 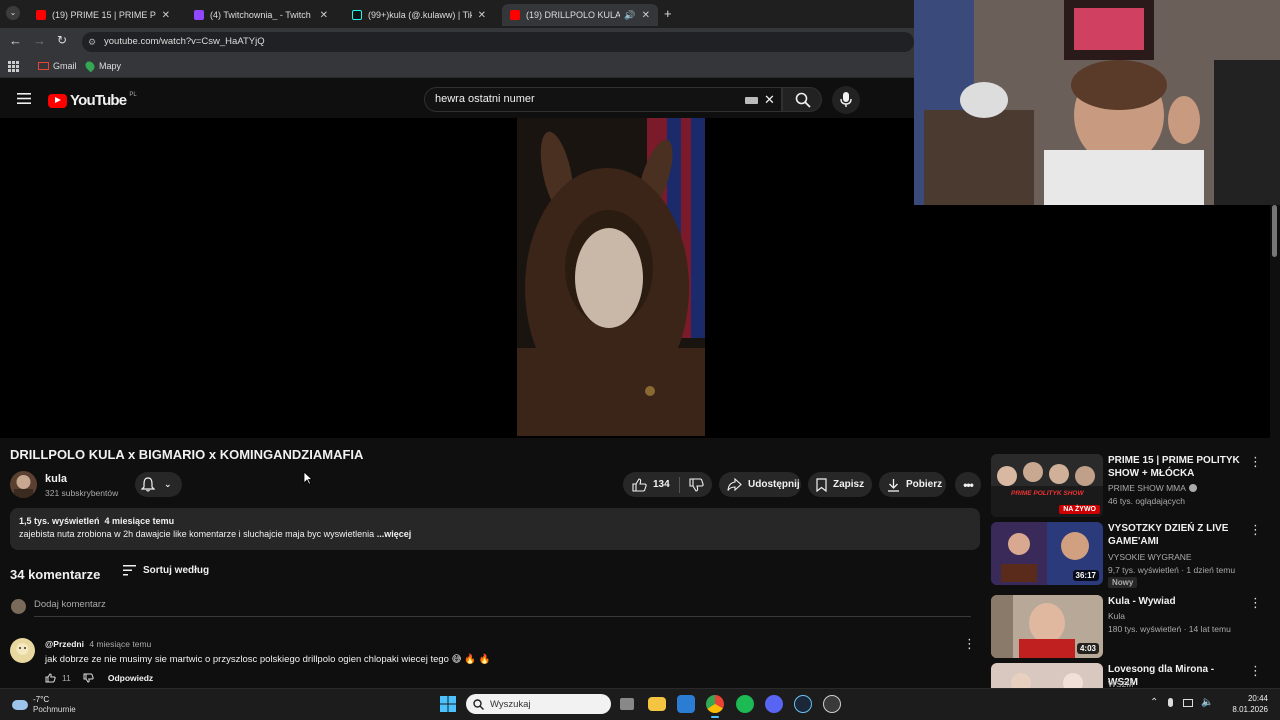 I want to click on video-thumbnail, so click(x=1047, y=675).